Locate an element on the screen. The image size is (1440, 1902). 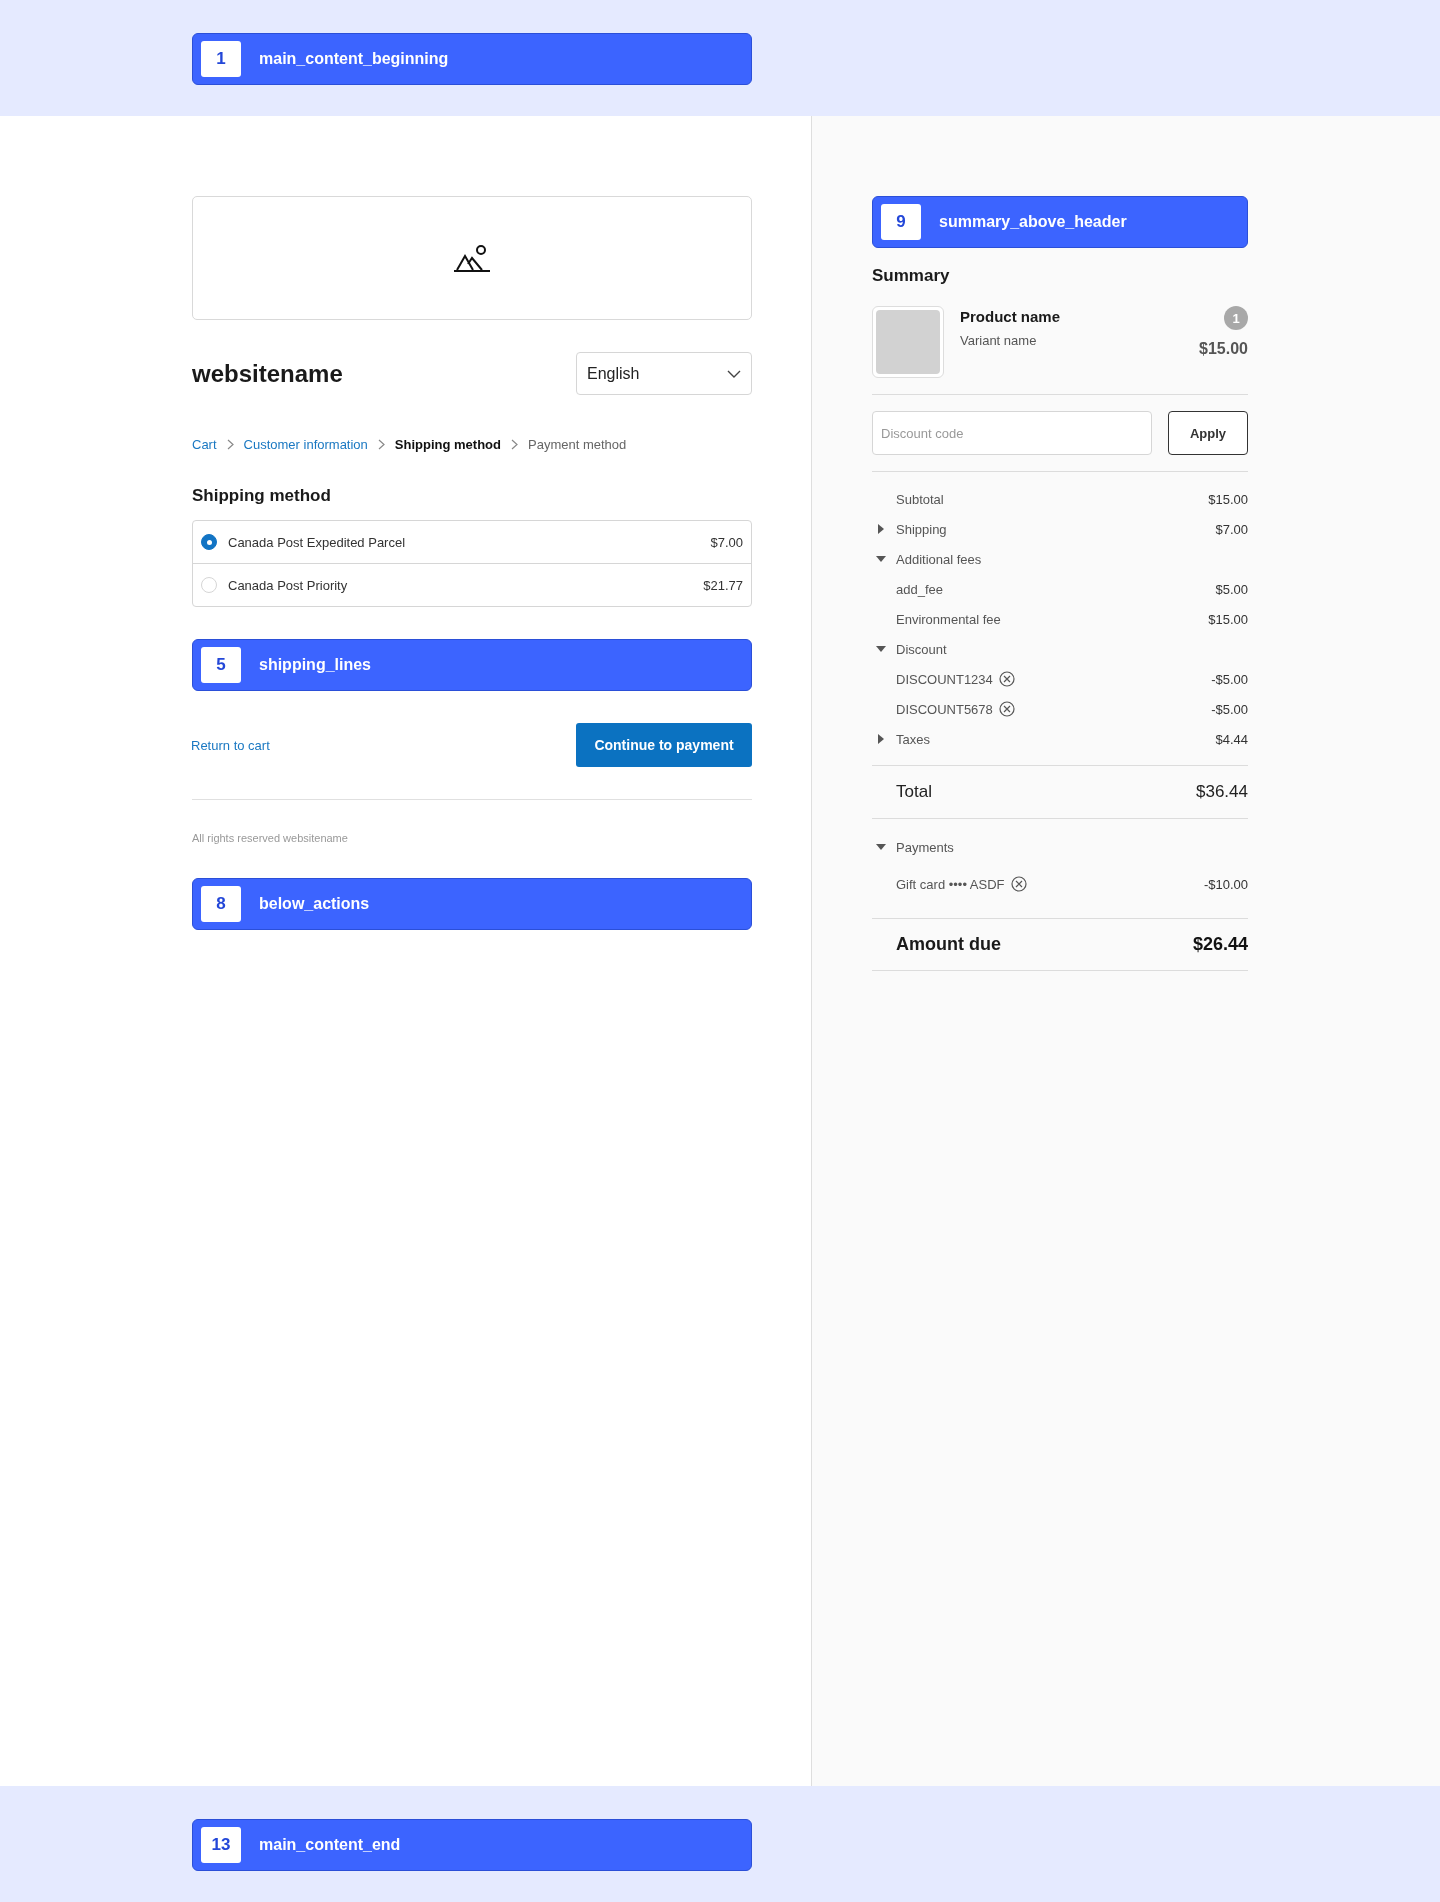
line-amount: $7.00 is located at coordinates (1231, 529).